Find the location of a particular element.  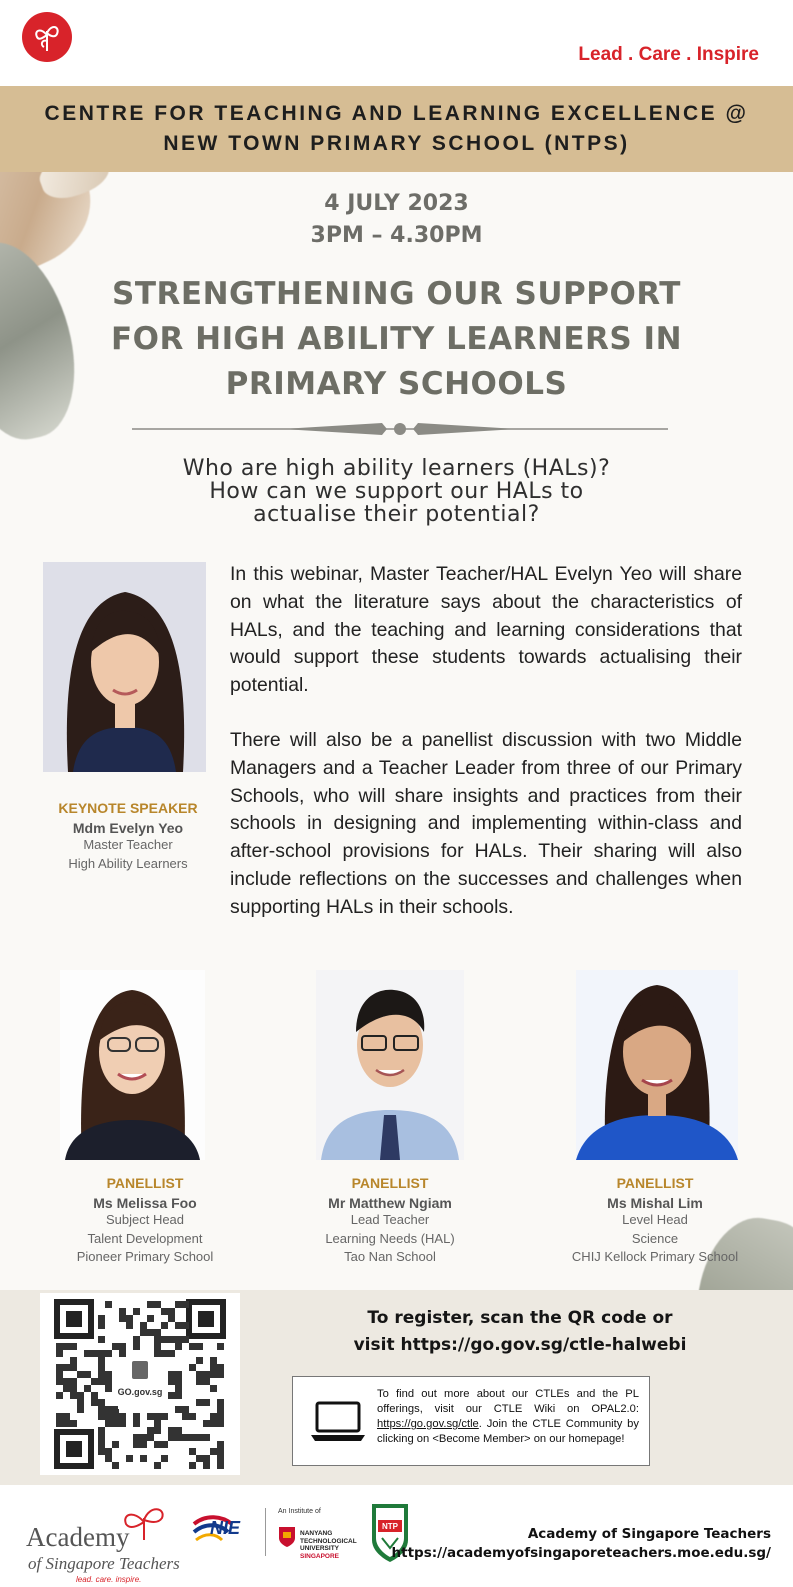

ntu-line: NANYANG is located at coordinates (316, 1533).